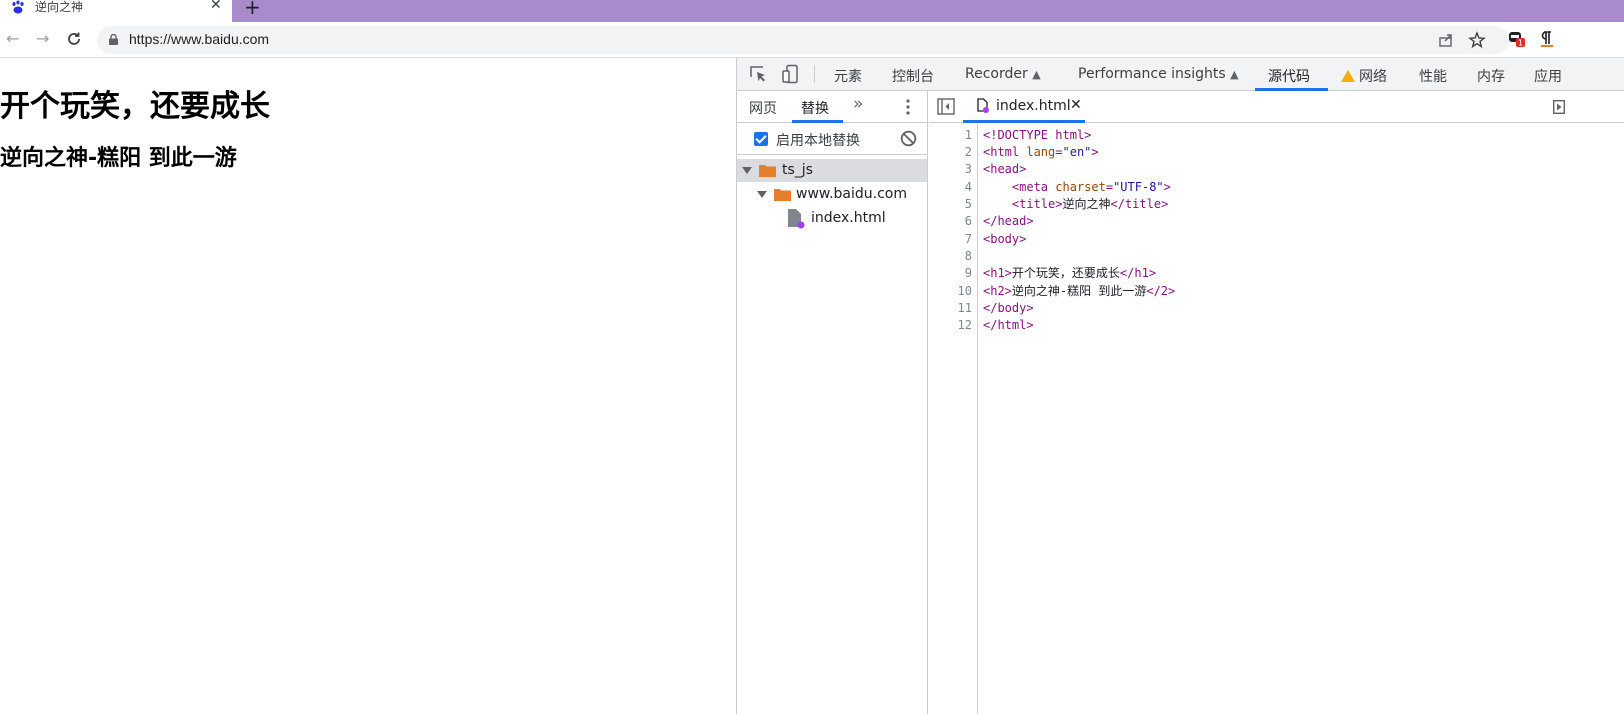 This screenshot has width=1624, height=714. Describe the element at coordinates (803, 40) in the screenshot. I see `address-bar: https://www.baidu.com` at that location.